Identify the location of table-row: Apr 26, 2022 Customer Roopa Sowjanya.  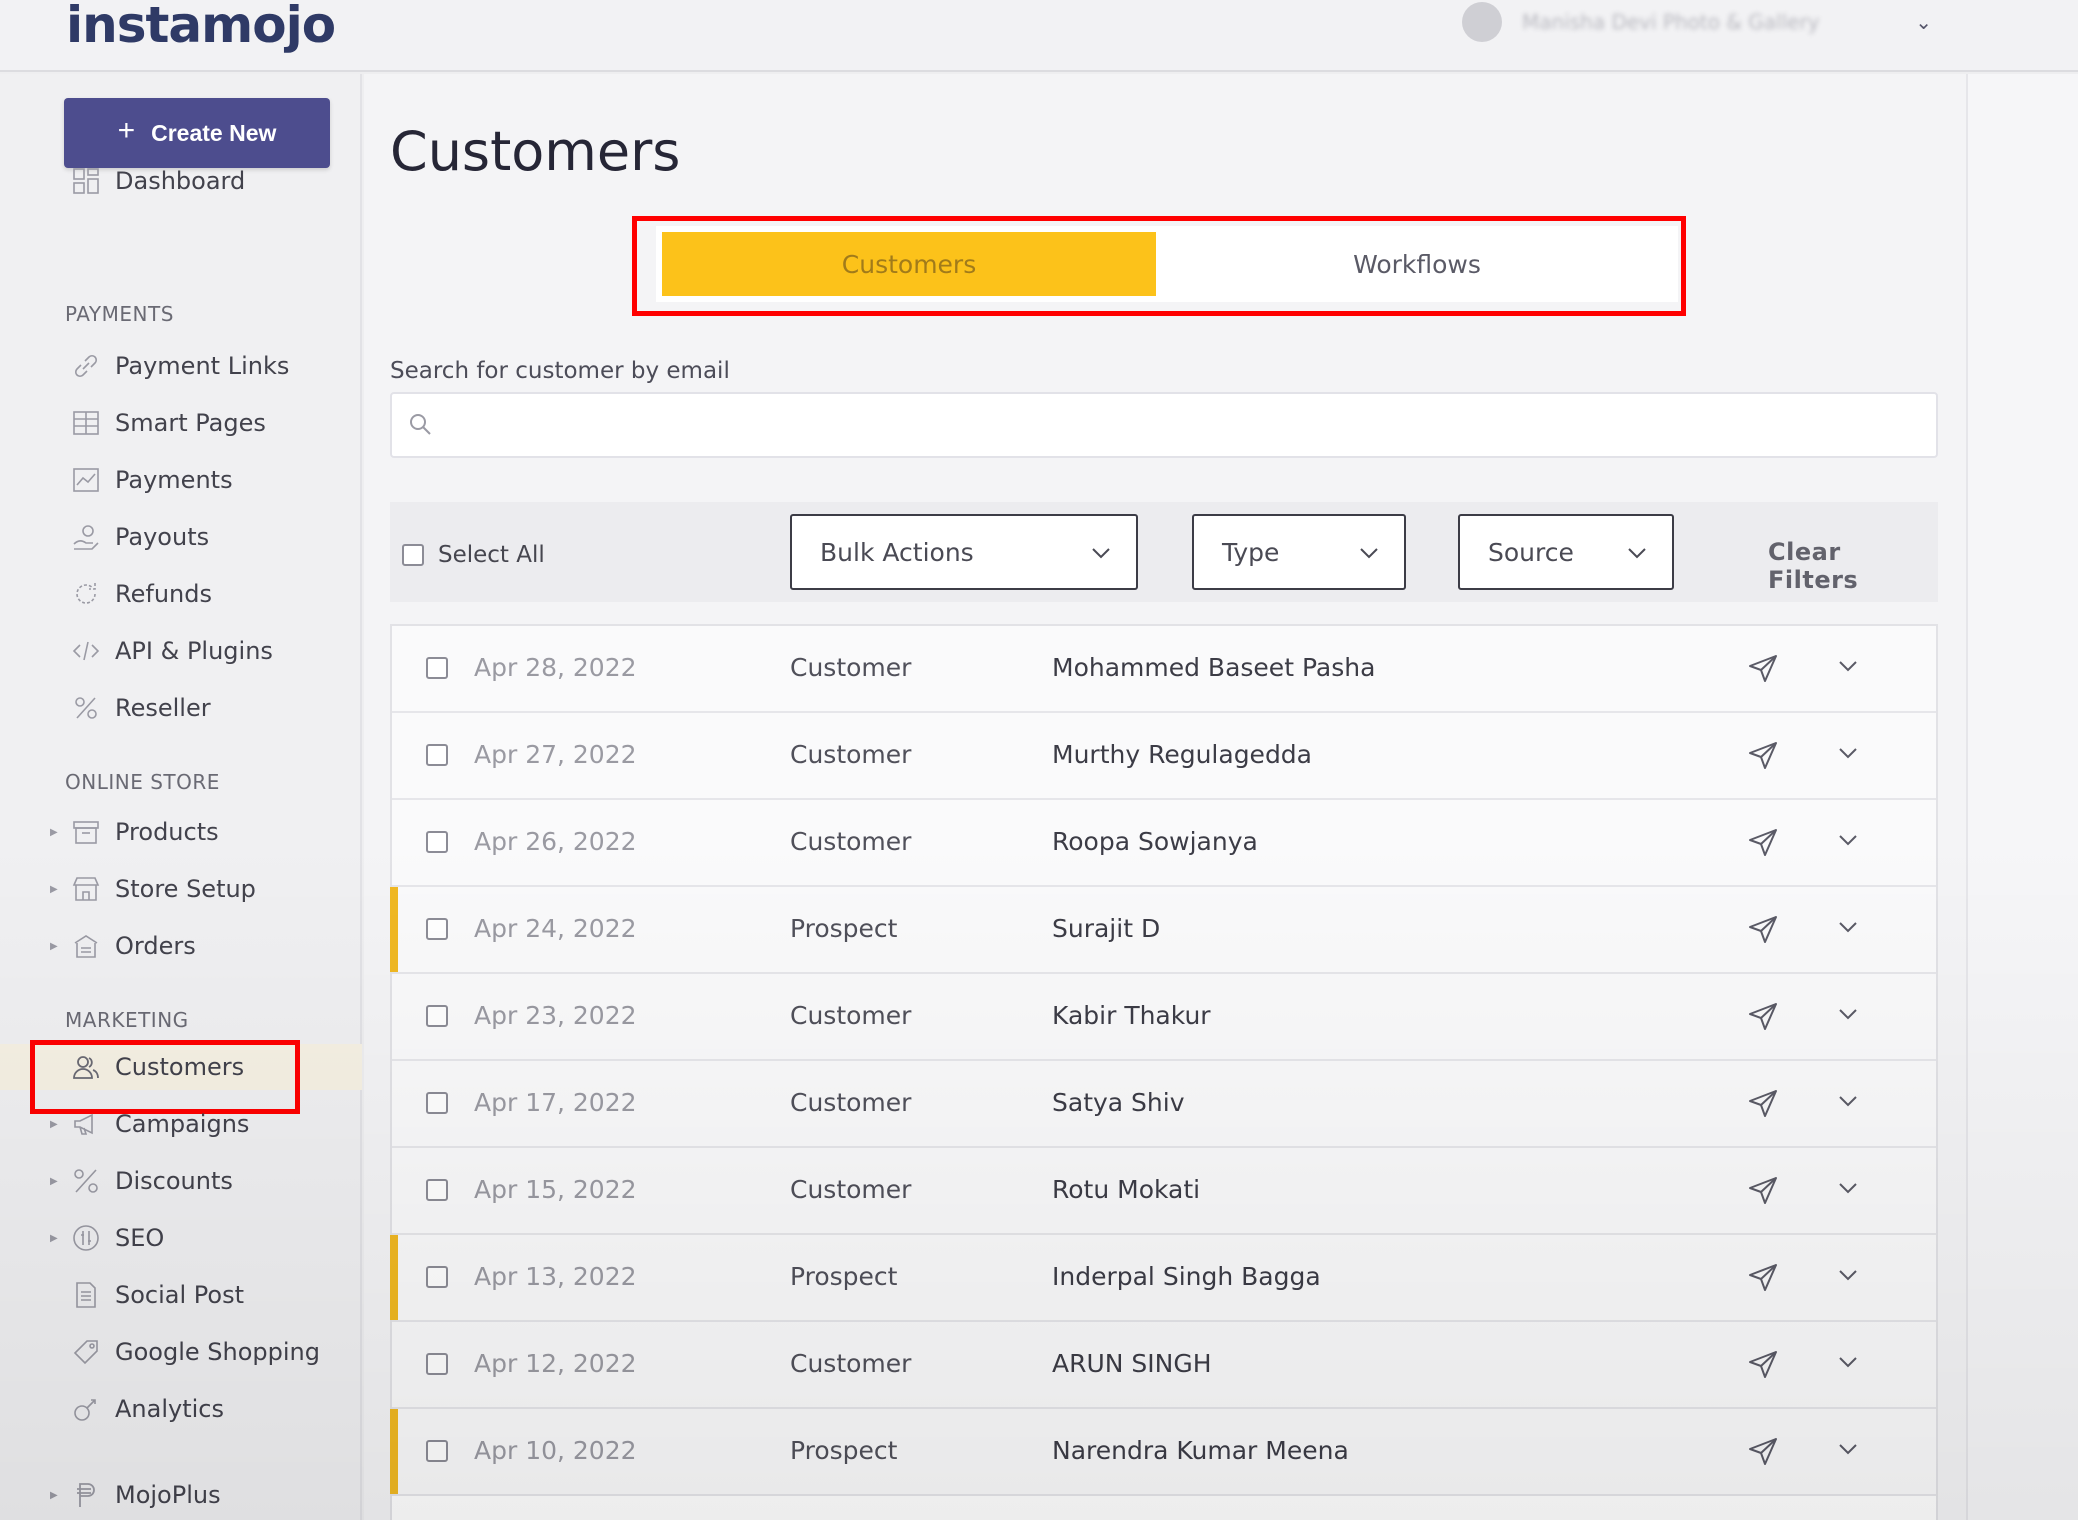
(1164, 843).